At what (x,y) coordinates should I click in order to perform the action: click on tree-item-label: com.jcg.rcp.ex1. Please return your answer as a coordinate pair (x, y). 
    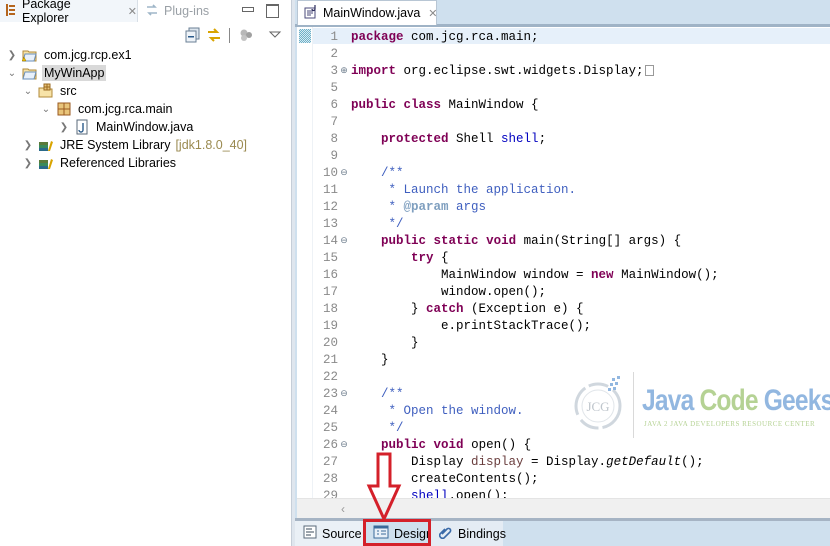
    Looking at the image, I should click on (88, 55).